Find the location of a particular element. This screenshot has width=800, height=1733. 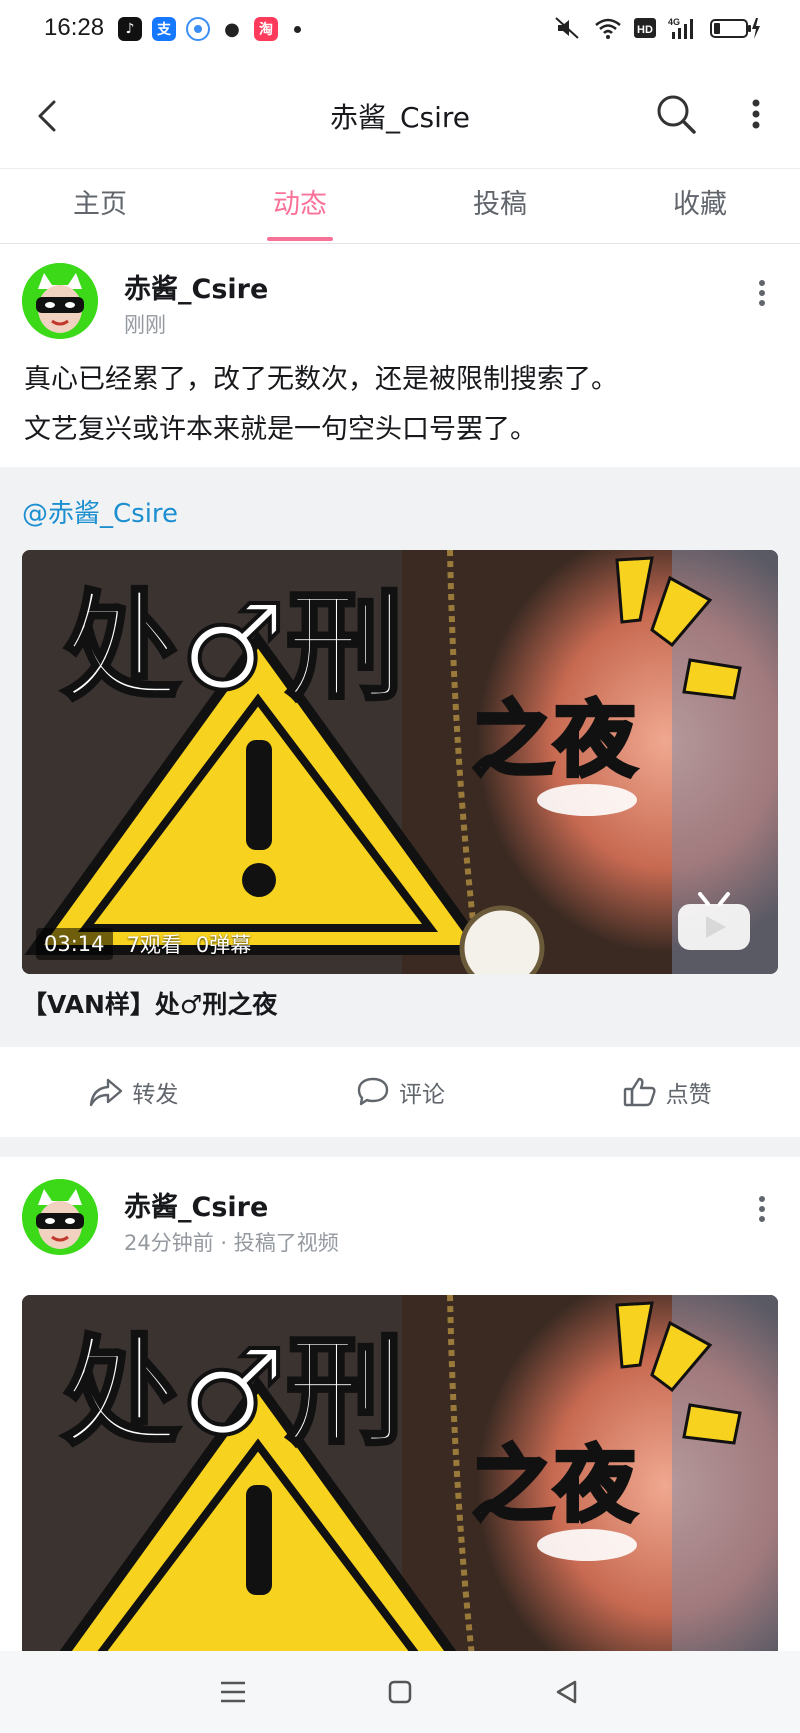

like-button: 点赞 is located at coordinates (666, 1092).